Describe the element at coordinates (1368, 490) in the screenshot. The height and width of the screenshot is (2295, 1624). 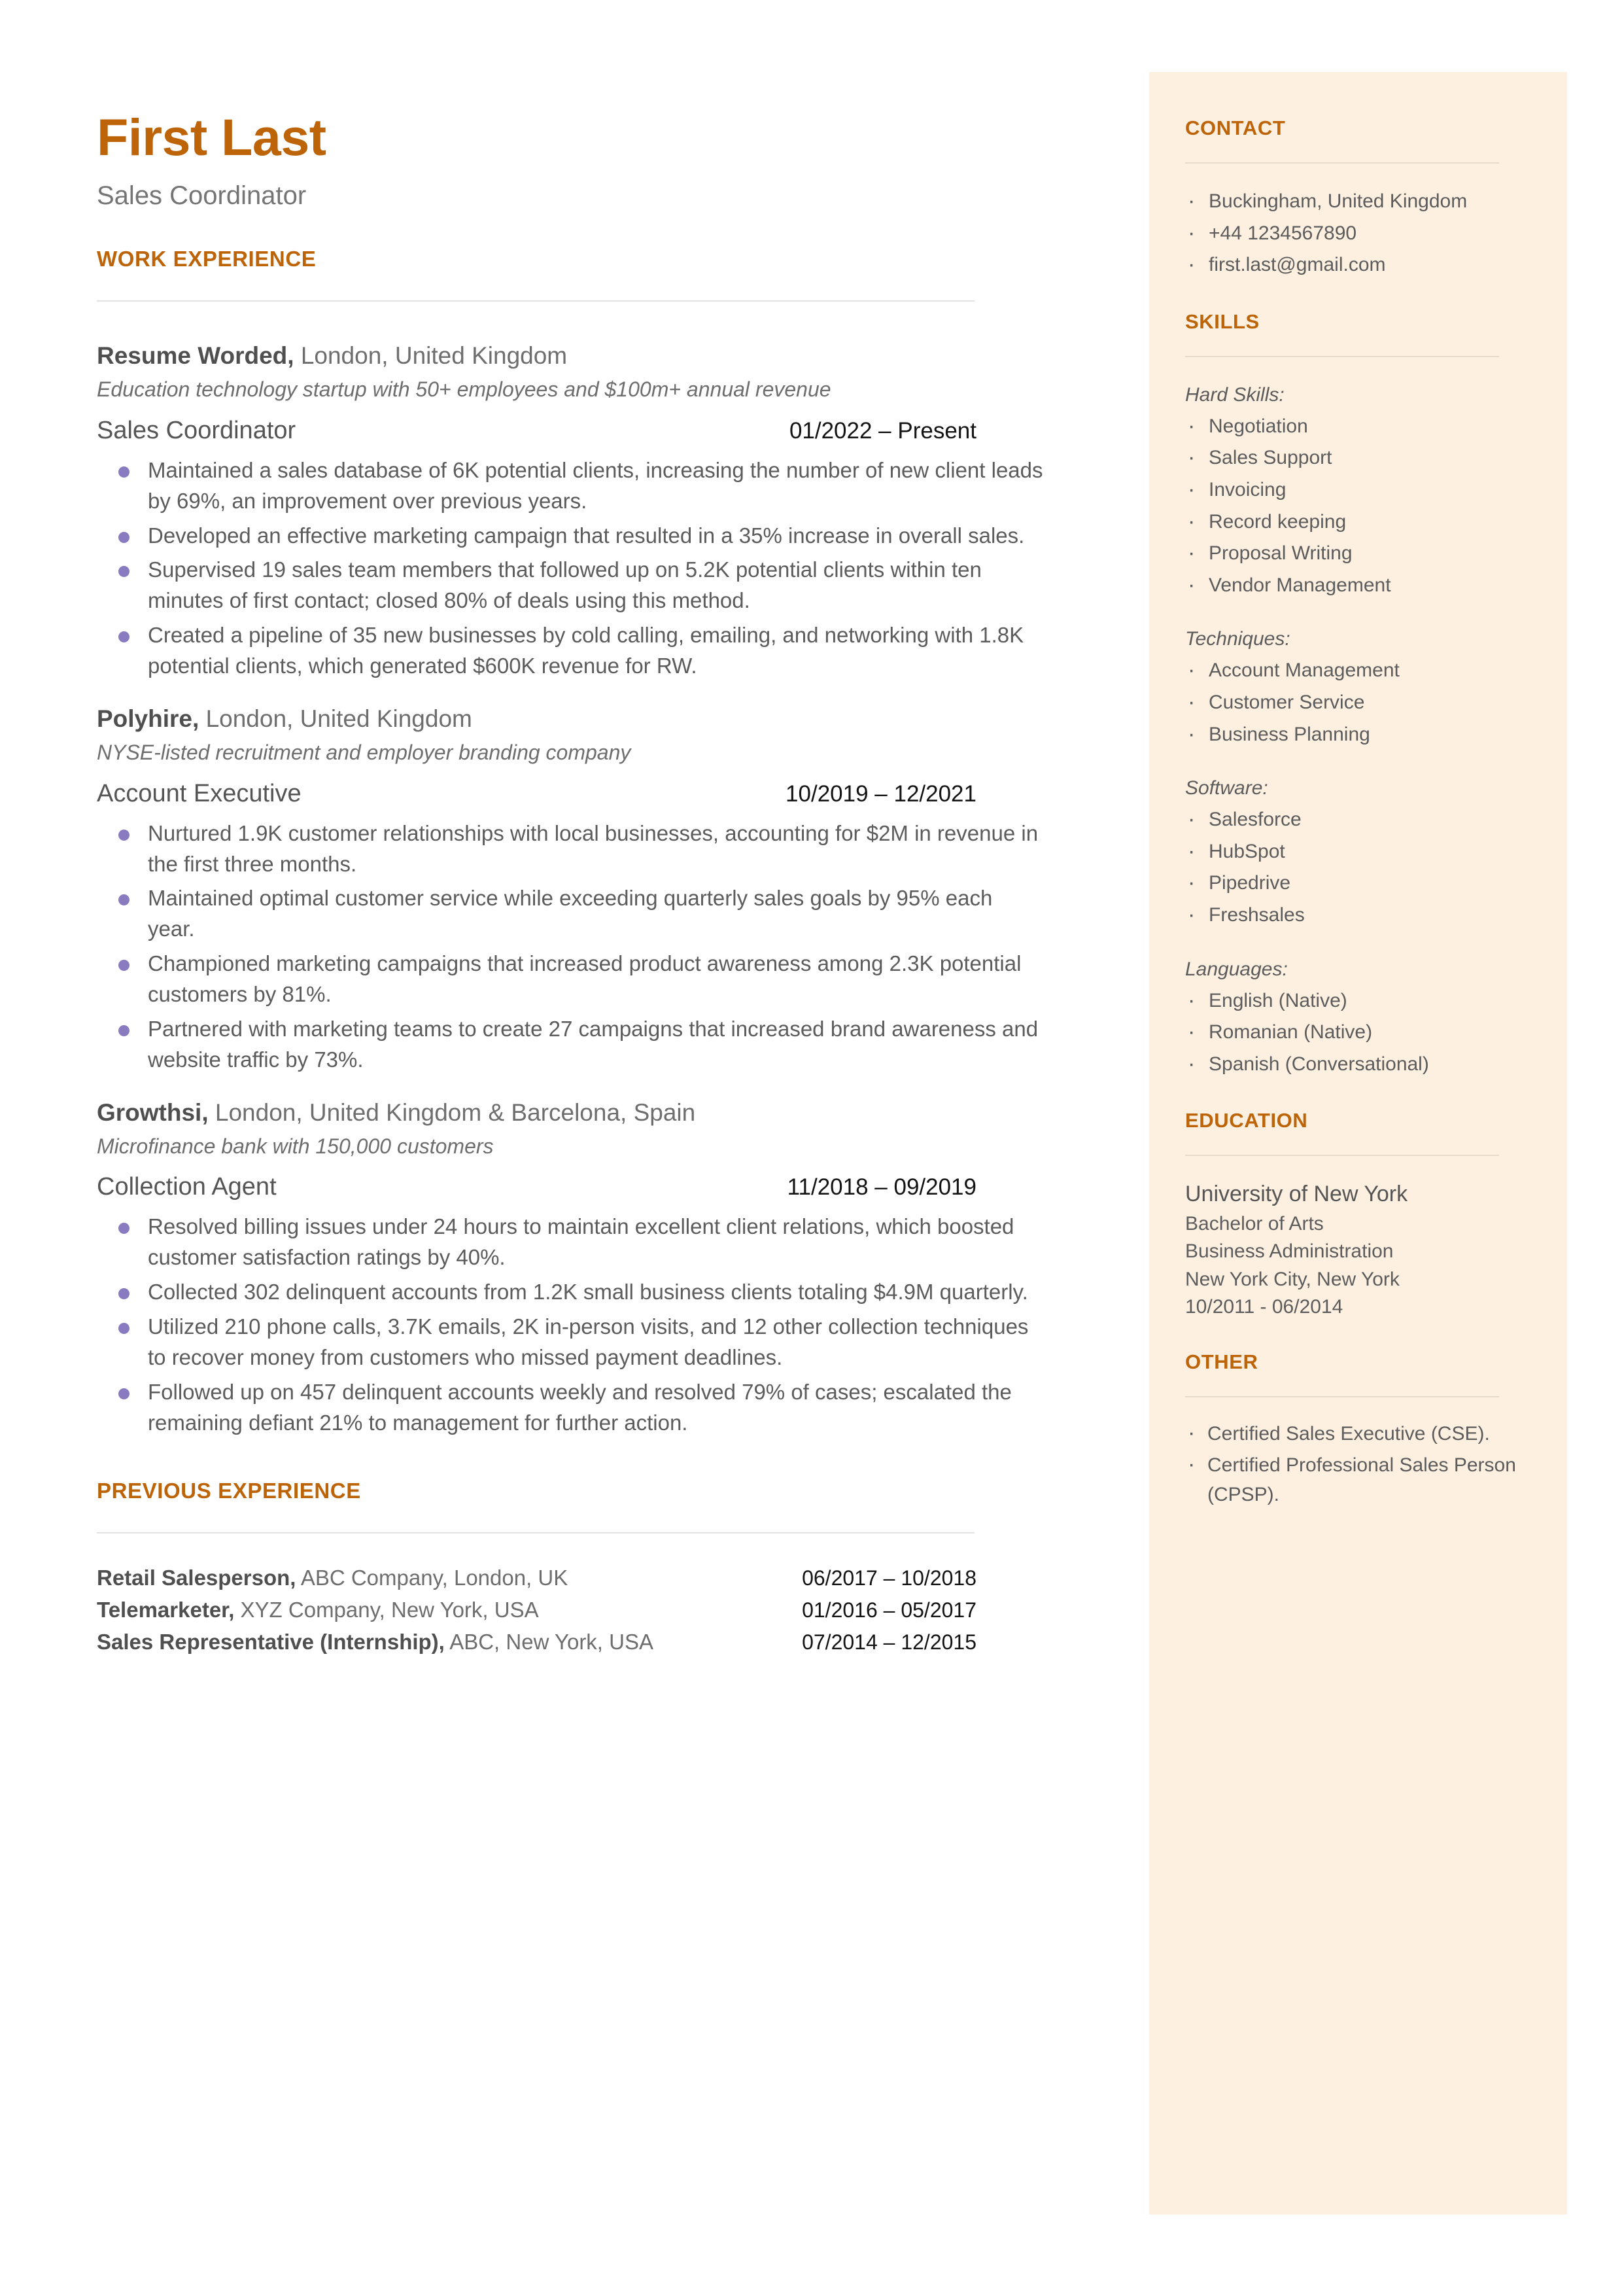
I see `skill-item: Invoicing` at that location.